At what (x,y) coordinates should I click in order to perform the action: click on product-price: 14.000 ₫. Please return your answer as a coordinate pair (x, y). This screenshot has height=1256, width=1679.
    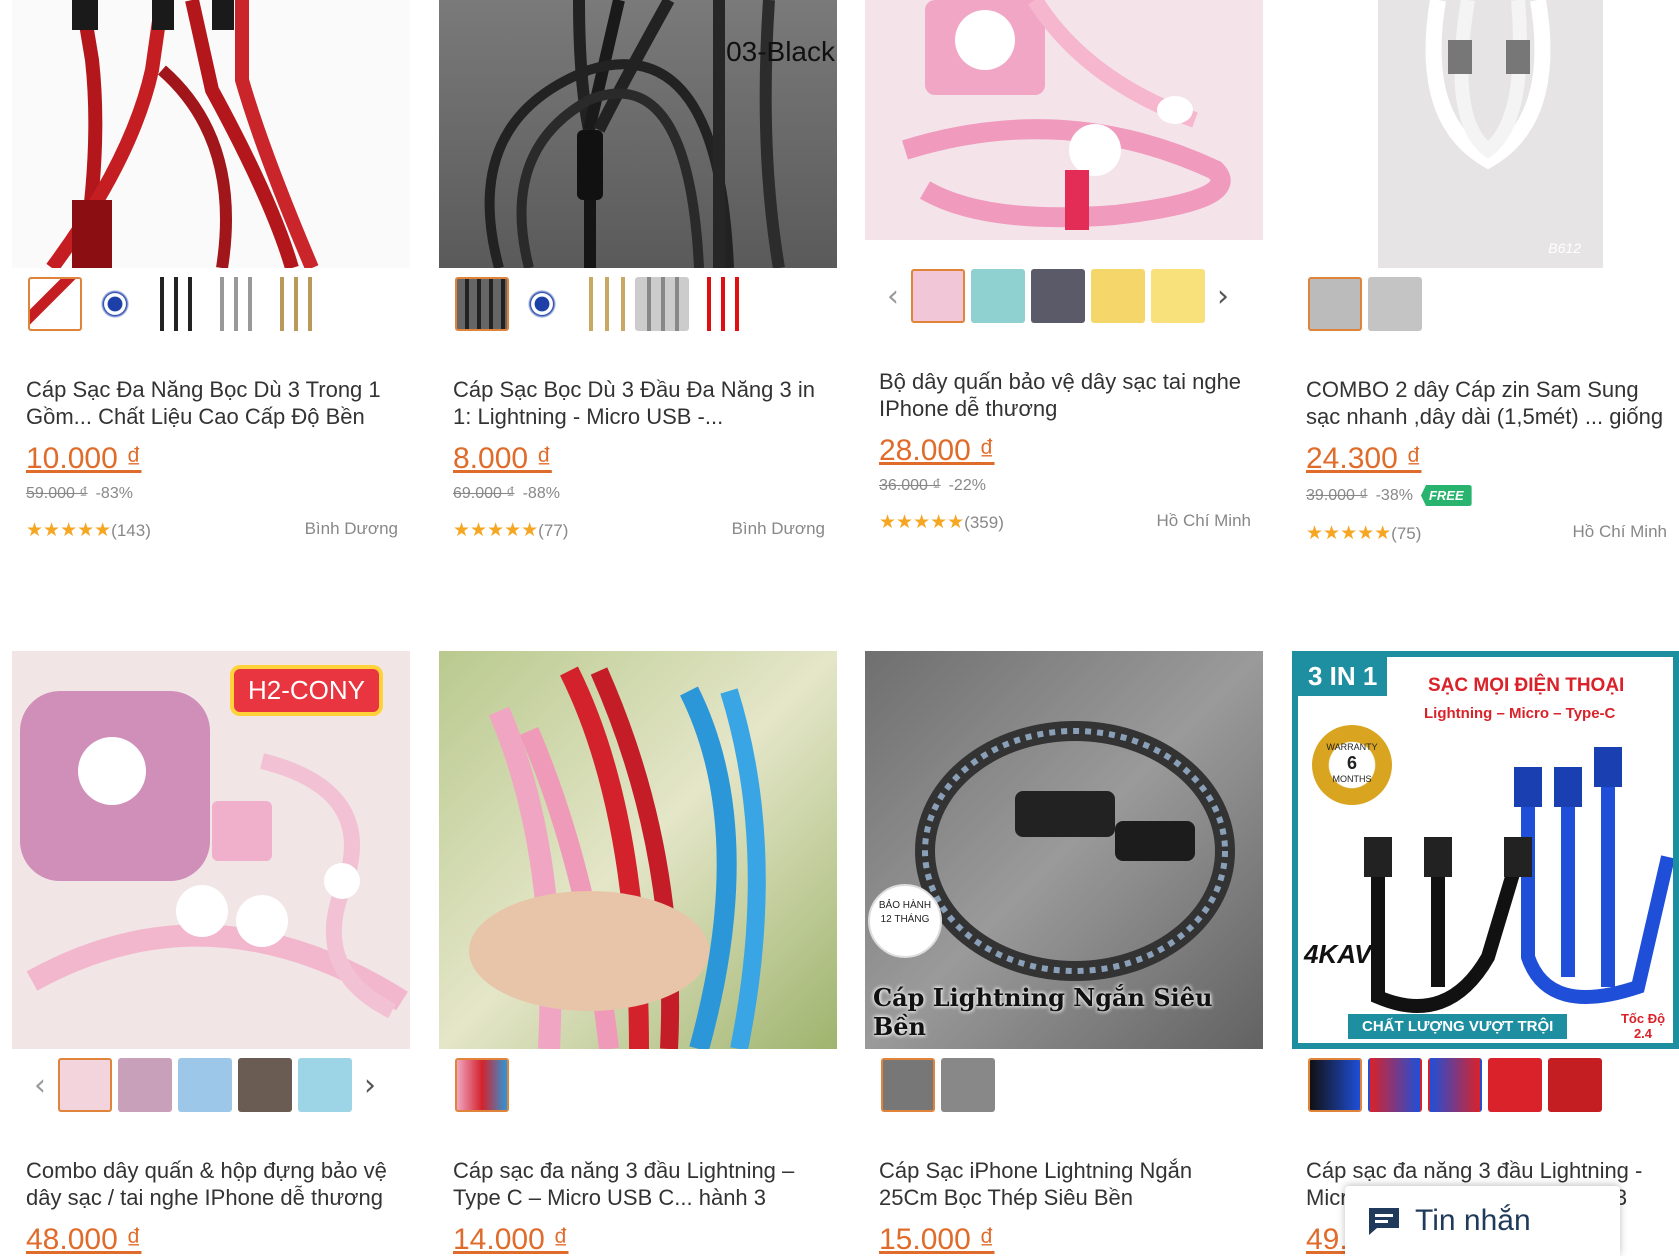
    Looking at the image, I should click on (511, 1239).